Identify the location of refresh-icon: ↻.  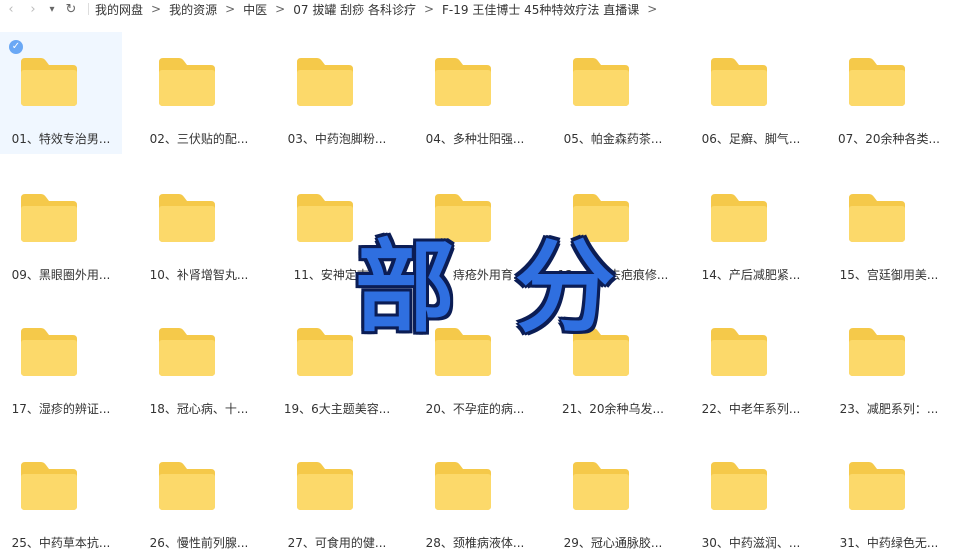
(71, 9).